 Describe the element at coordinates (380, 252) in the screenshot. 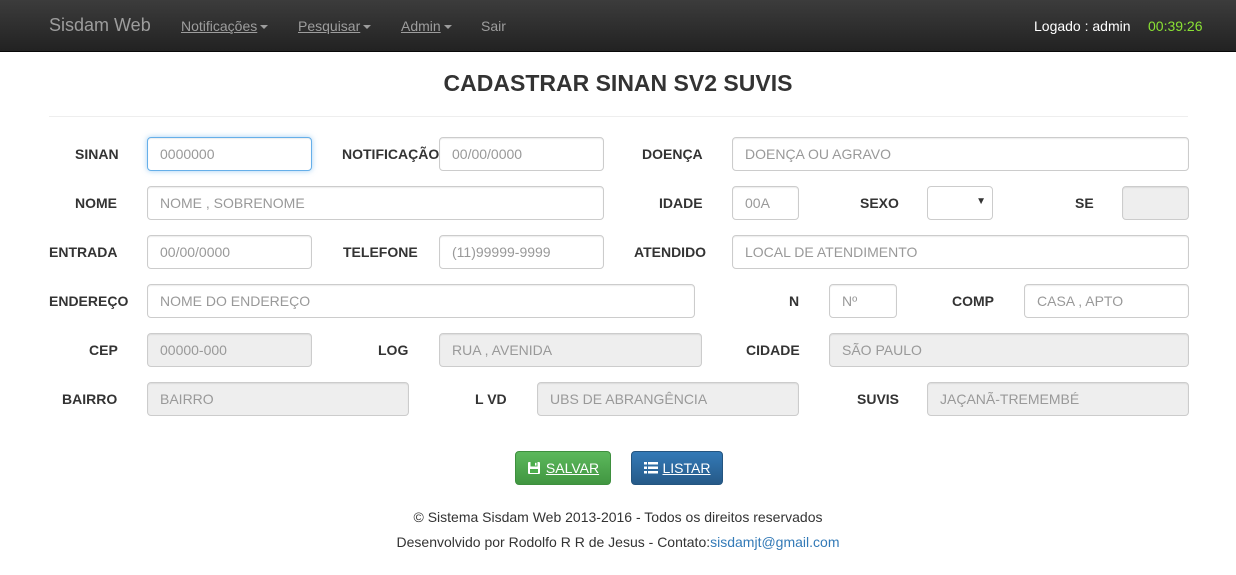

I see `telefone-label: TELEFONE` at that location.